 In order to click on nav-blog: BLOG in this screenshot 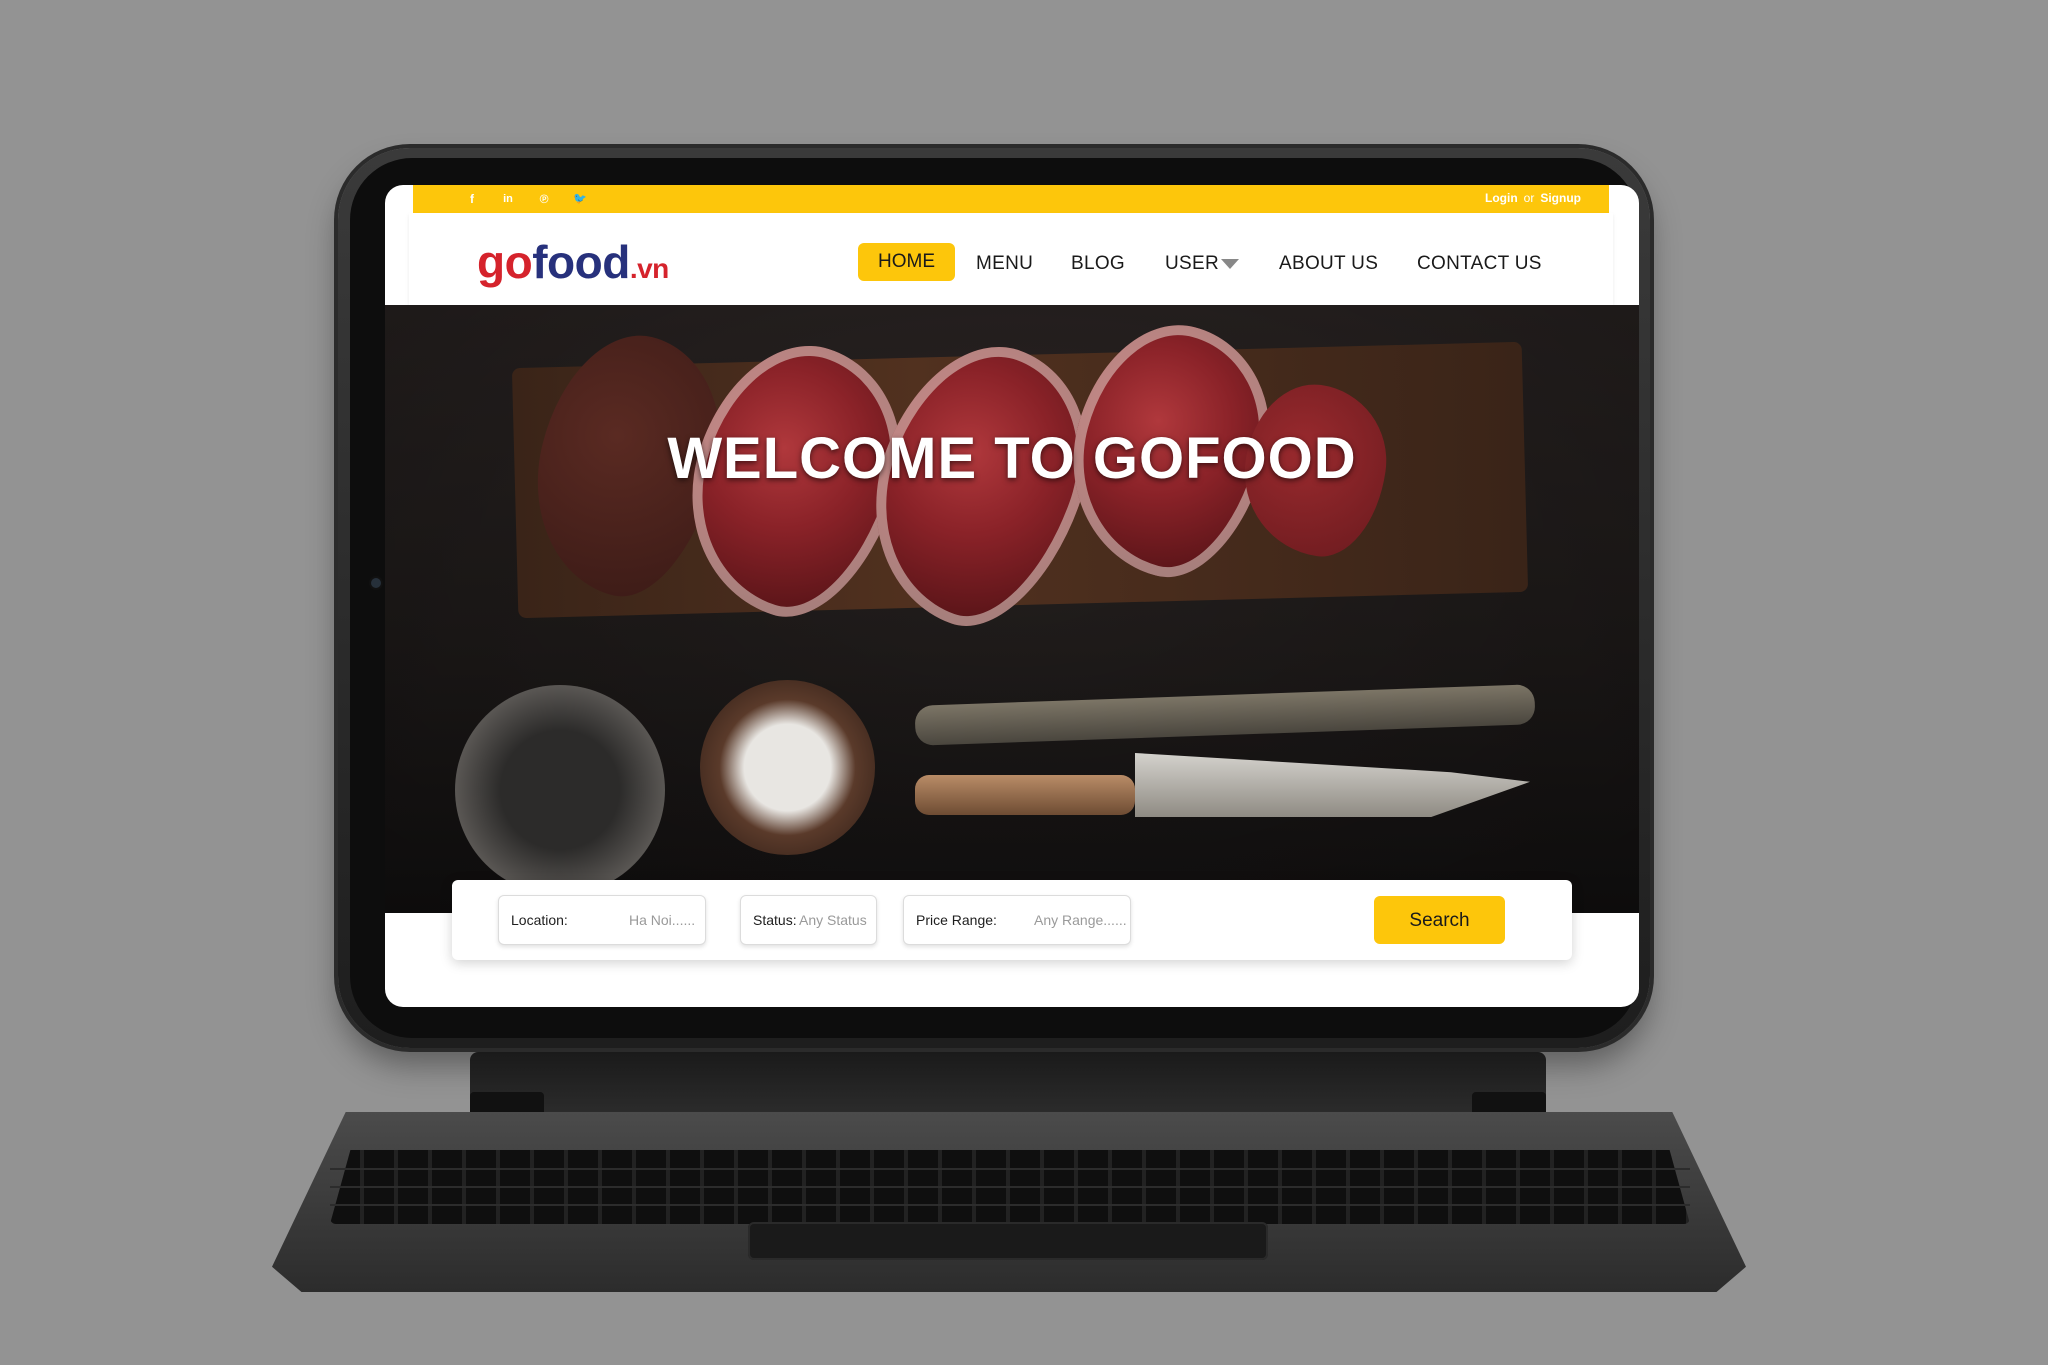, I will do `click(1098, 264)`.